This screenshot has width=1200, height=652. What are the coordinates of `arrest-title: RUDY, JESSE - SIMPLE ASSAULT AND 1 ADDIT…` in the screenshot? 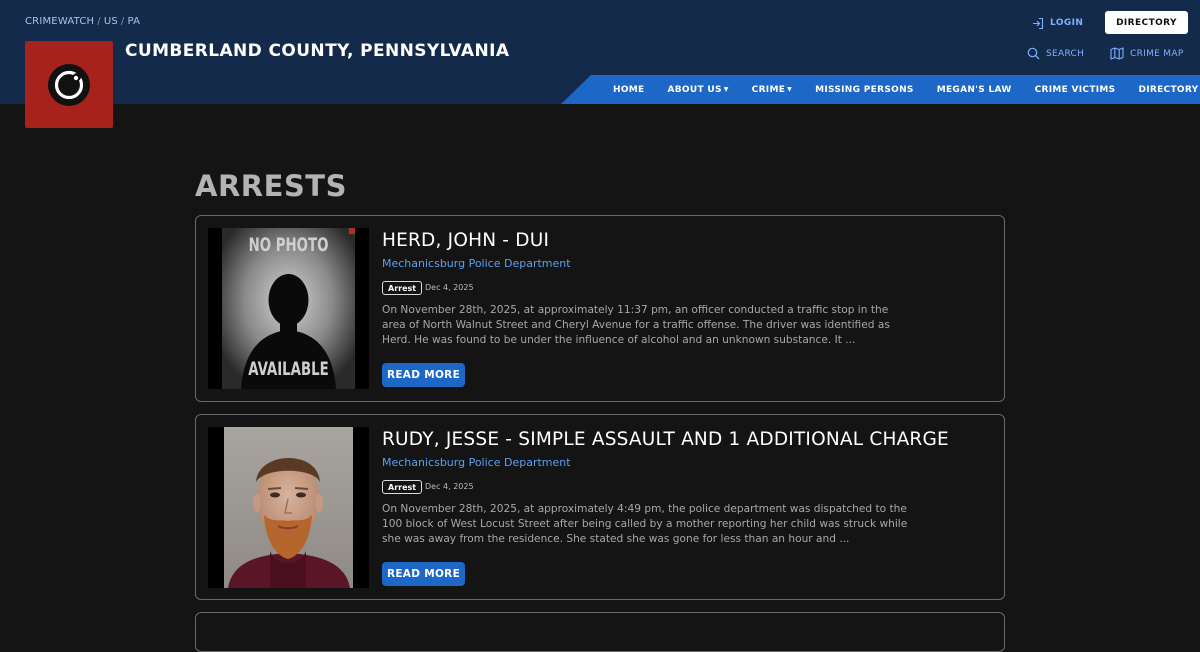 It's located at (665, 439).